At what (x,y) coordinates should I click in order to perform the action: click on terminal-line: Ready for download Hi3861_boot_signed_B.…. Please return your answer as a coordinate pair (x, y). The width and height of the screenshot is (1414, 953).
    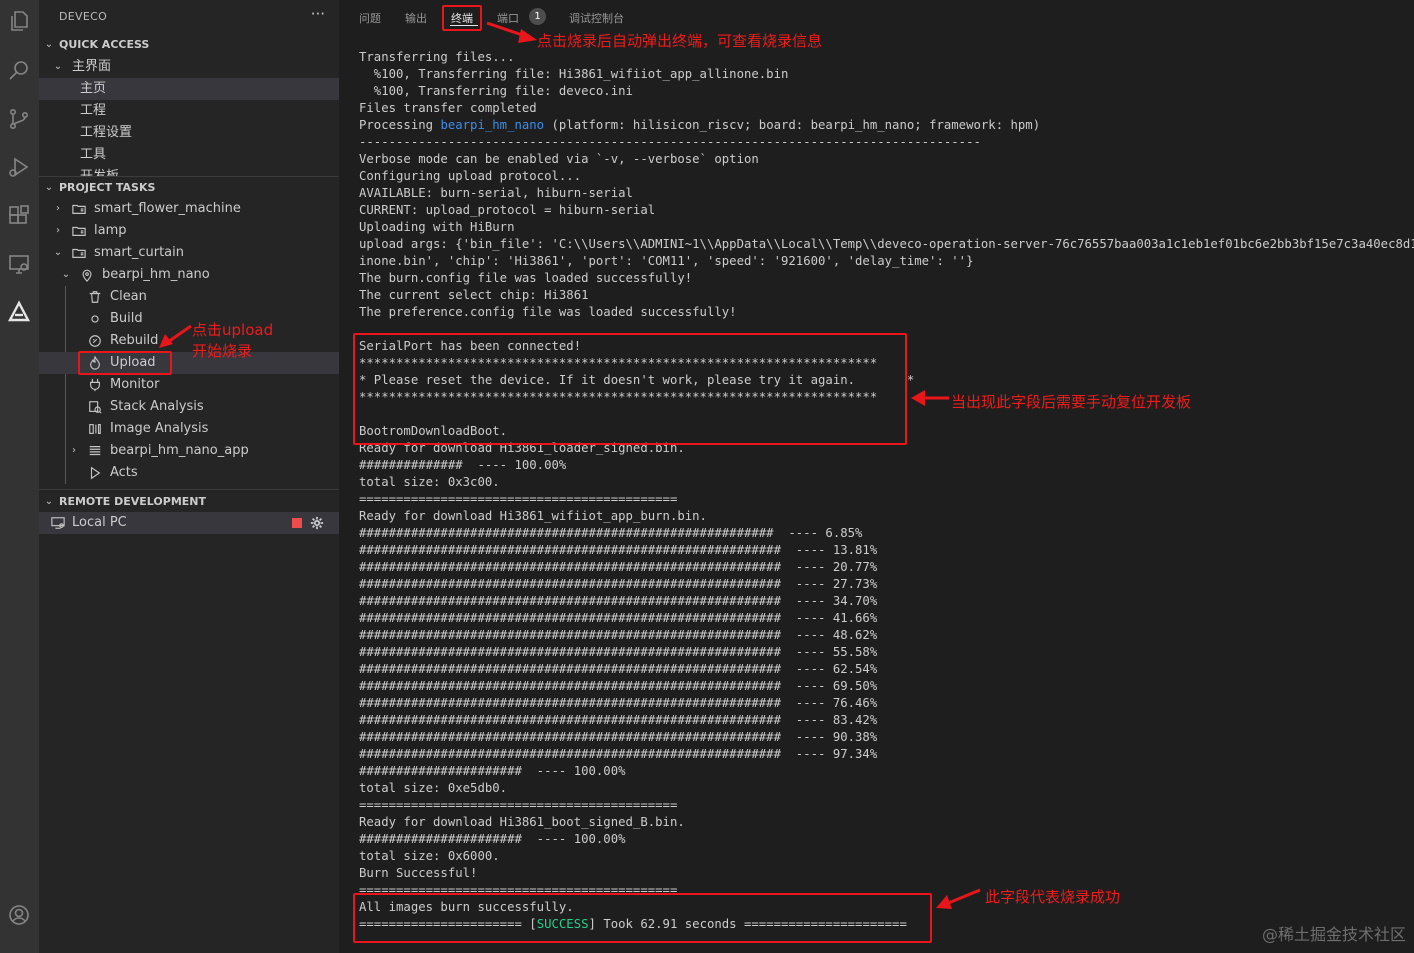
    Looking at the image, I should click on (522, 822).